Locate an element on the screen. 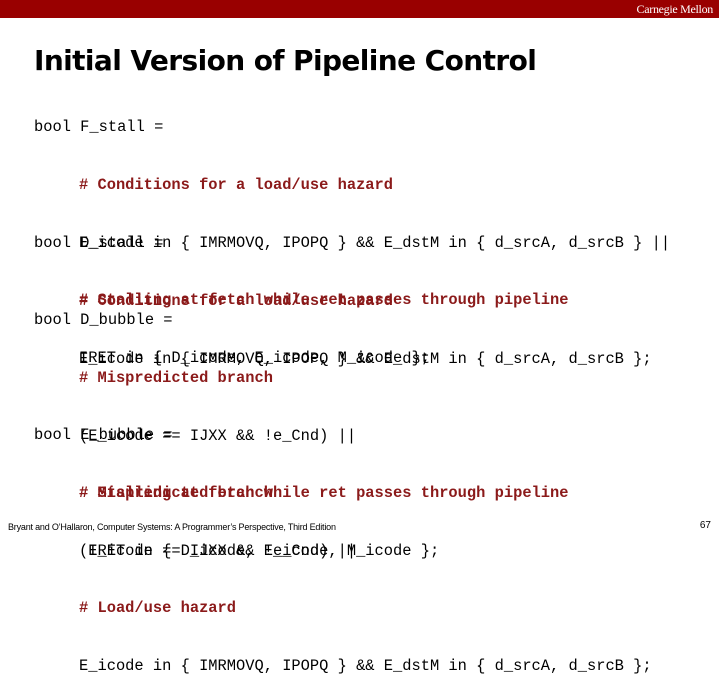 Image resolution: width=719 pixels, height=695 pixels. slide-title: Initial Version of Pipeline Control is located at coordinates (285, 60).